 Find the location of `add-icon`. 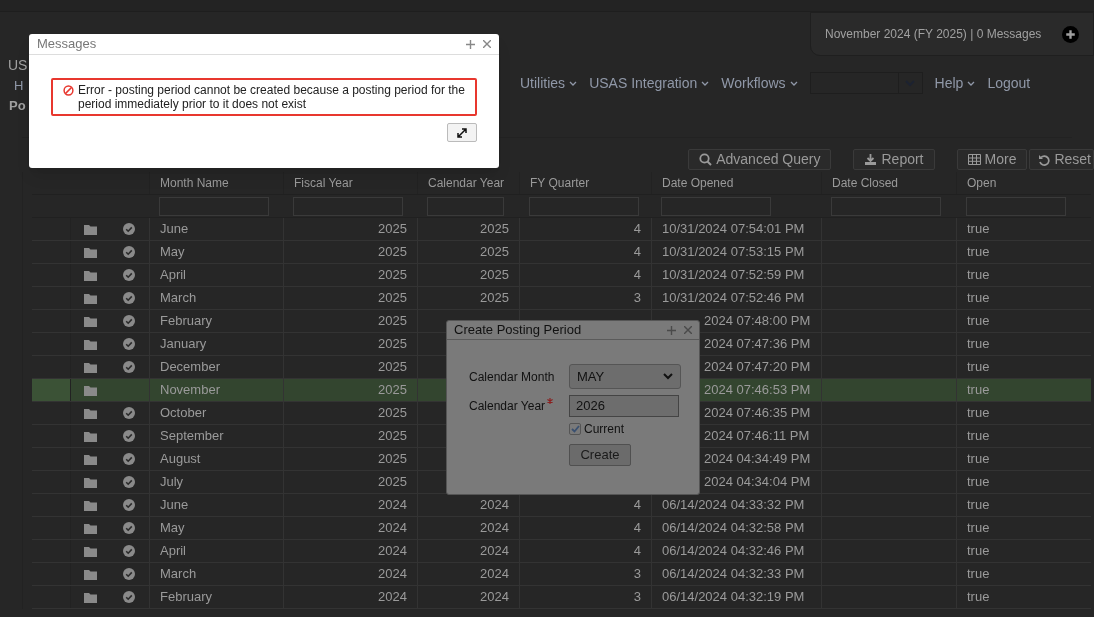

add-icon is located at coordinates (1070, 34).